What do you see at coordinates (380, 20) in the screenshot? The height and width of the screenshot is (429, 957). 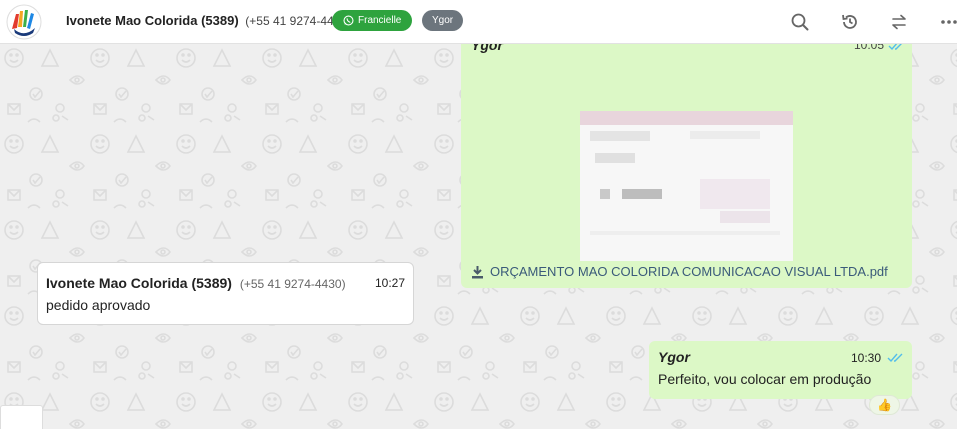 I see `tag-label: Francielle` at bounding box center [380, 20].